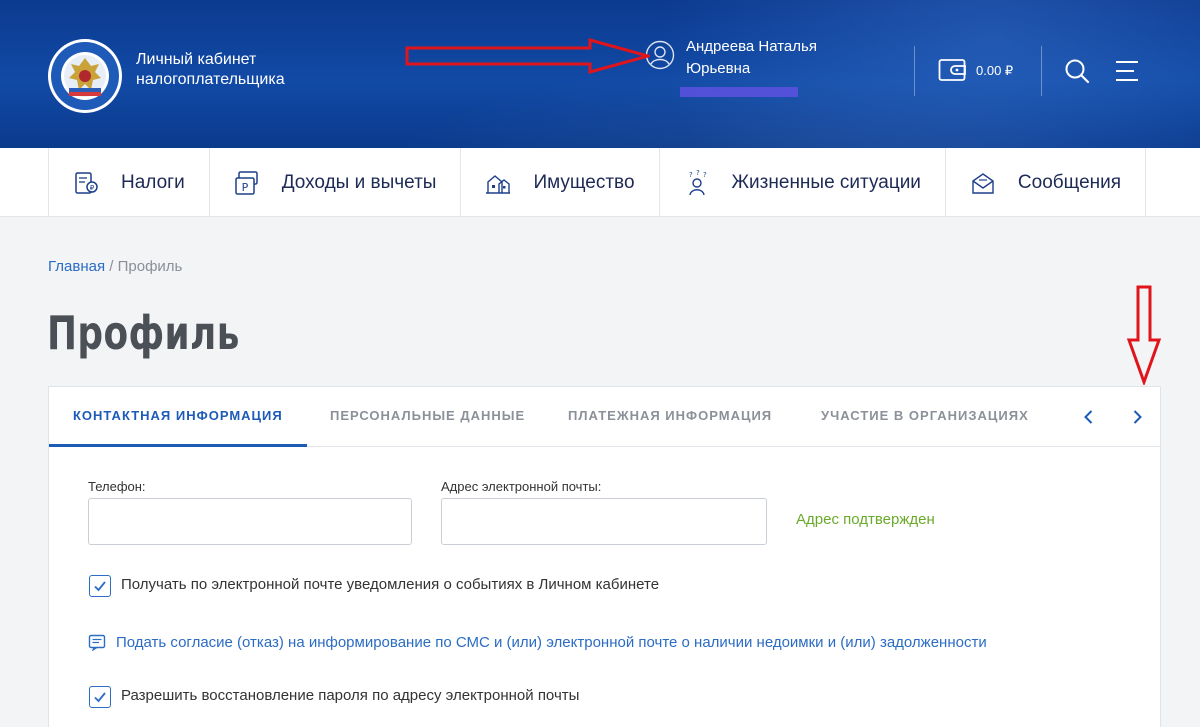 The width and height of the screenshot is (1200, 727). I want to click on brand-line-1: Личный кабинет, so click(196, 59).